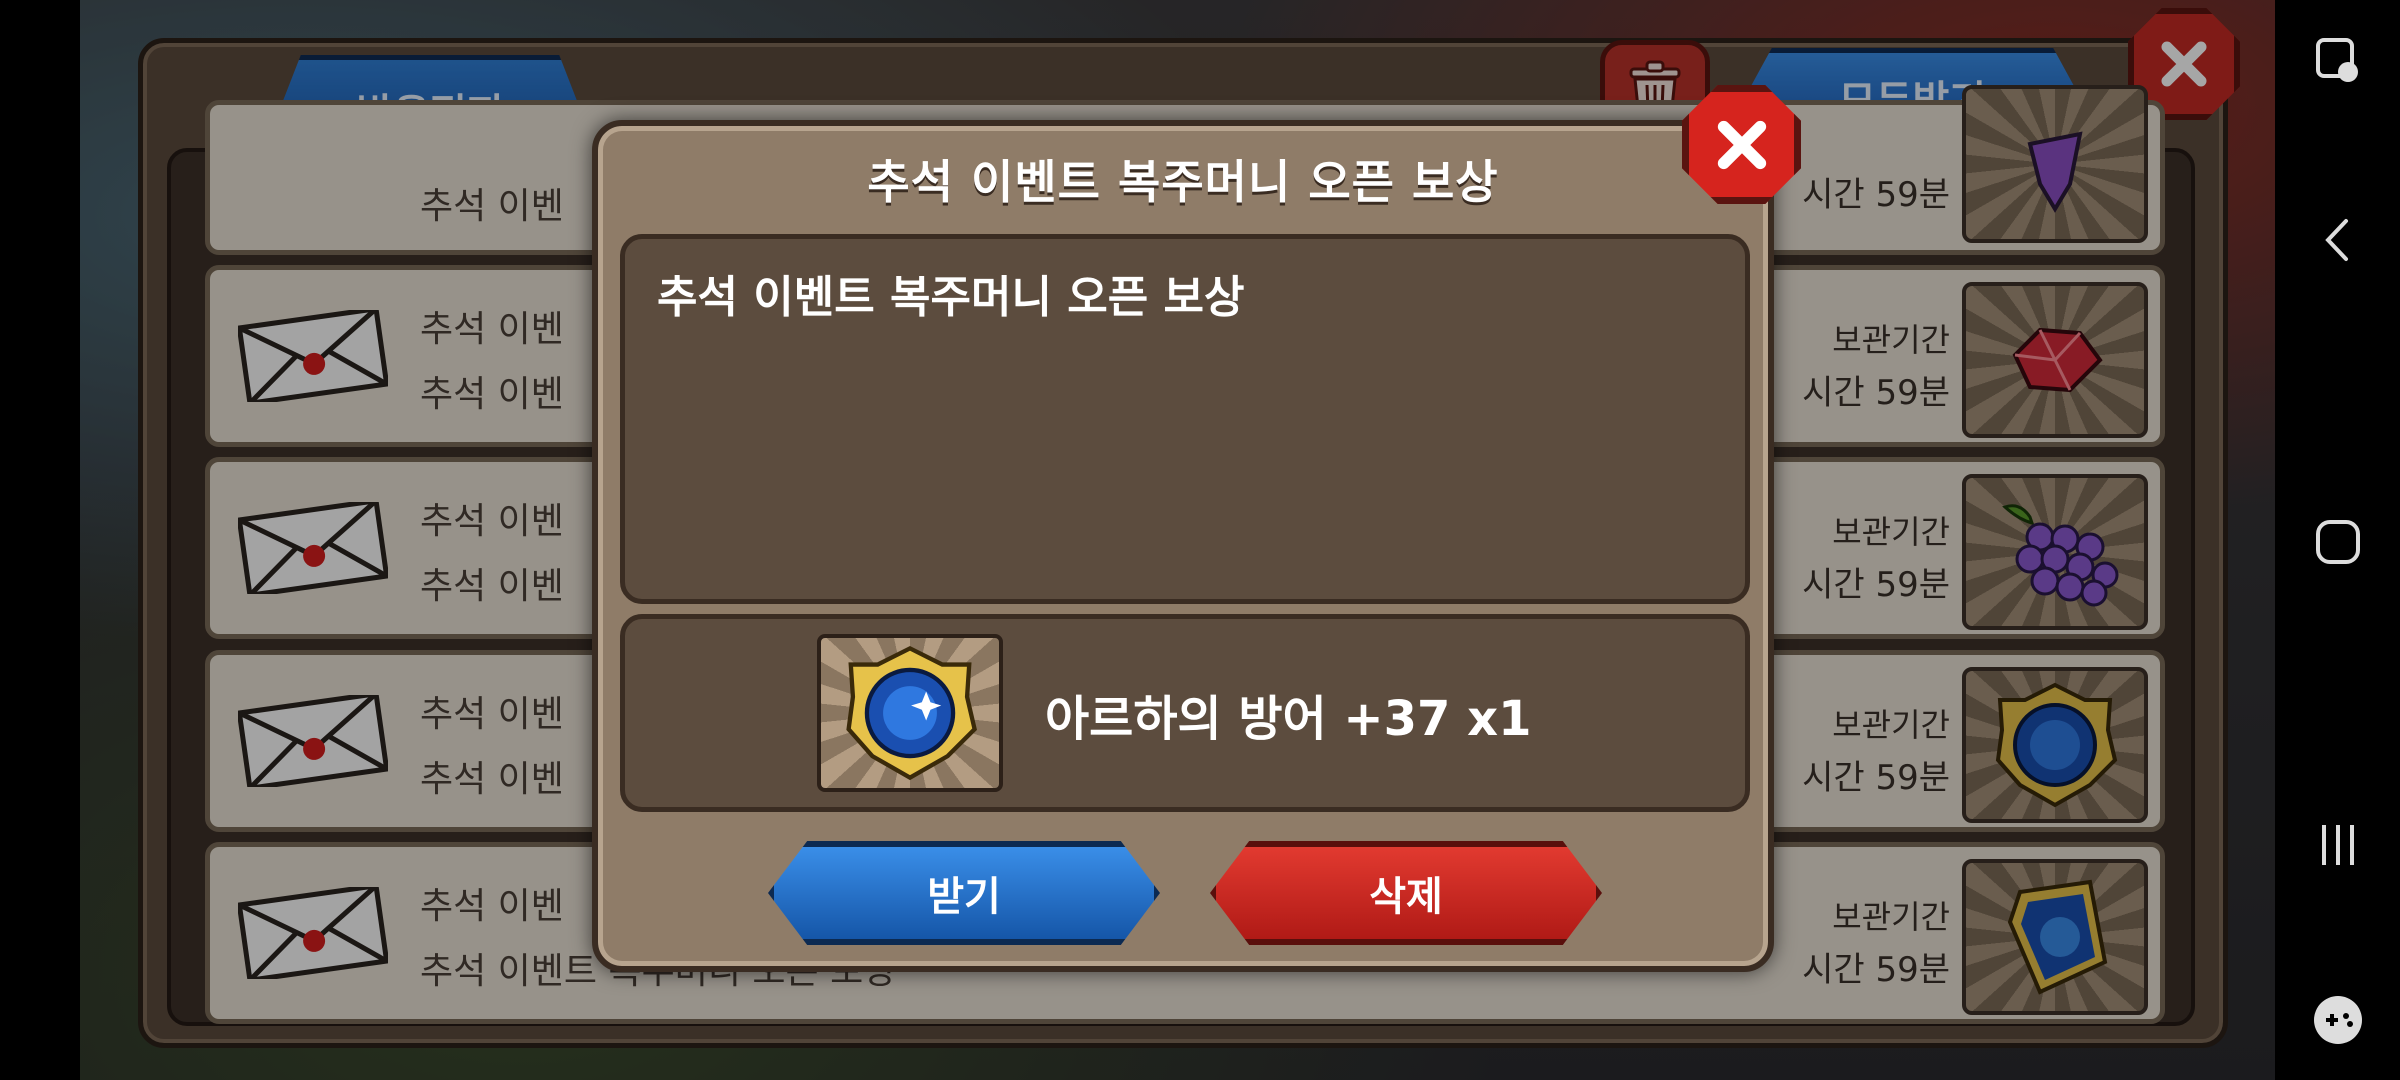  I want to click on reward-text: 아르하의 방어 +37 x1, so click(1288, 719).